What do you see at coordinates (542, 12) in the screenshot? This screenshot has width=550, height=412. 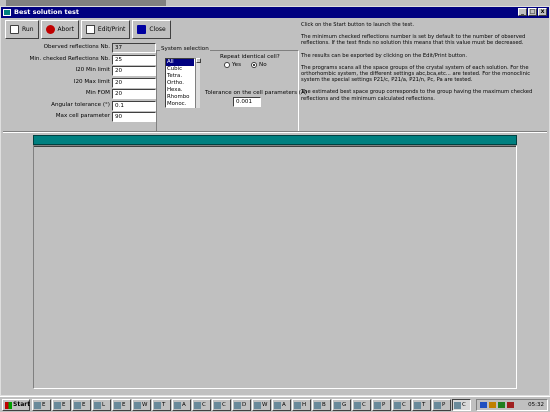 I see `close-window-button: x` at bounding box center [542, 12].